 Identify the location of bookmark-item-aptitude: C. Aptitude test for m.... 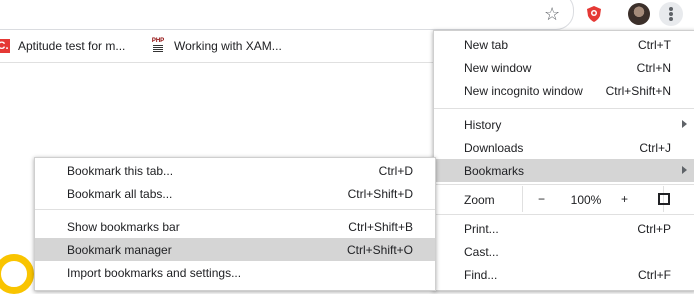
(62, 46).